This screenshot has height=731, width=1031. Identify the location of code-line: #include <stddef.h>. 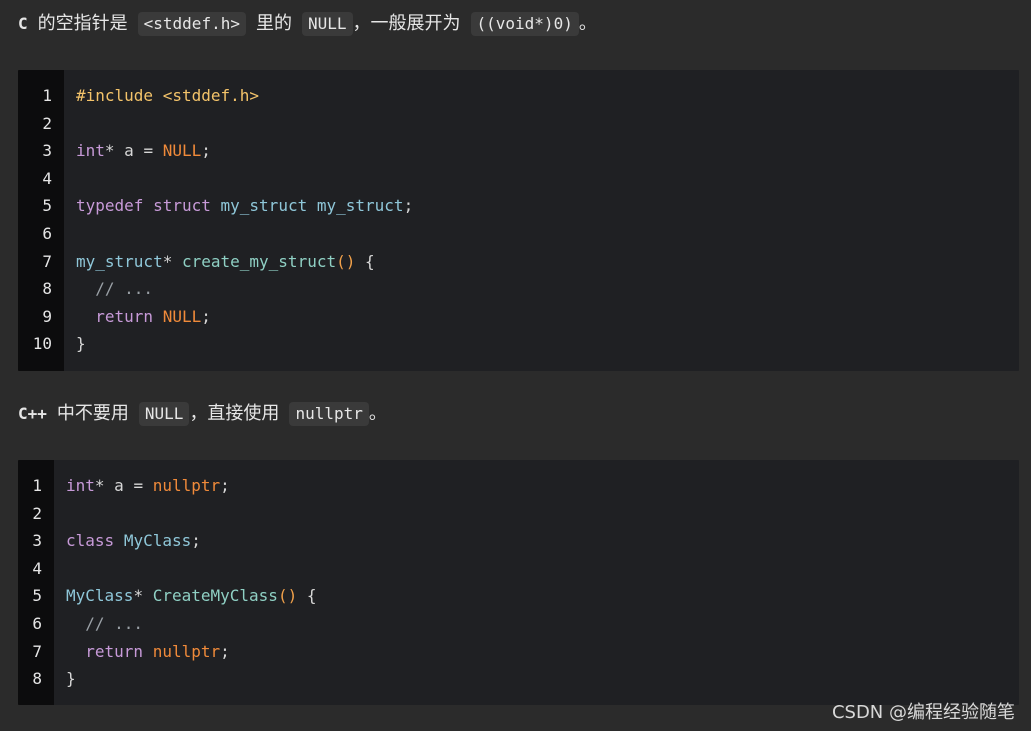
(244, 96).